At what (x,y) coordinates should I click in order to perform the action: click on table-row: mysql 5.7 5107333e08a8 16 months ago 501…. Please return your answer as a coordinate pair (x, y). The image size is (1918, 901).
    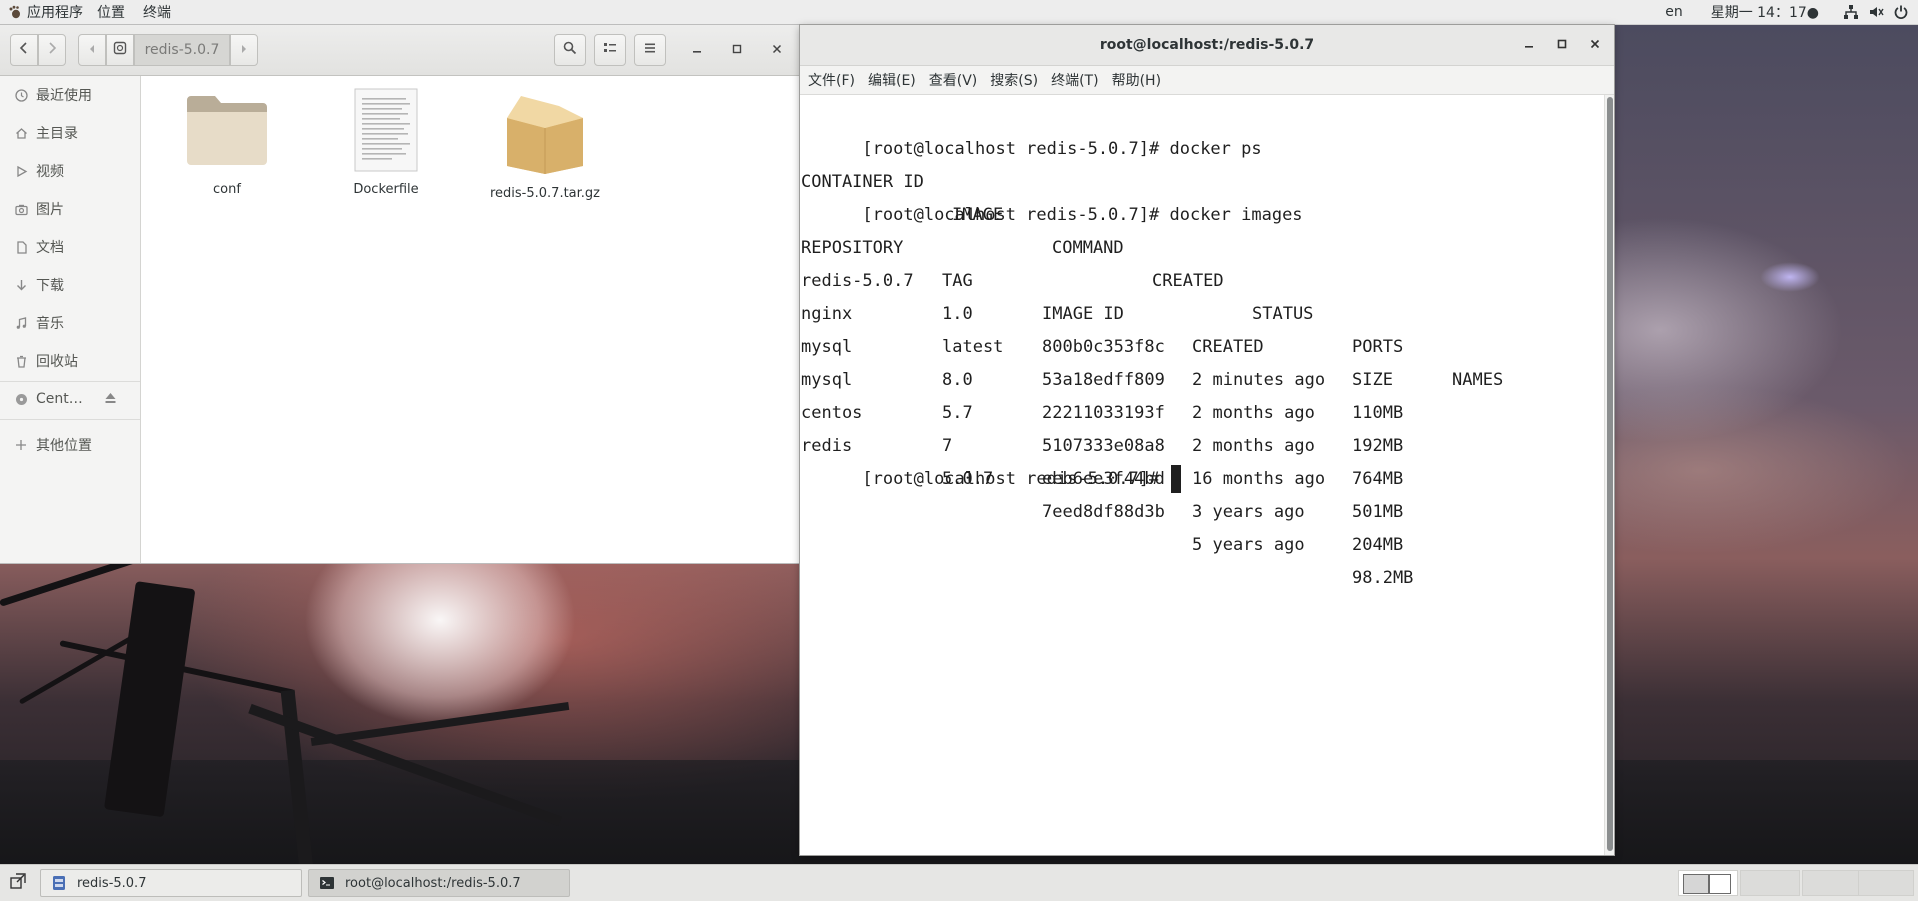
    Looking at the image, I should click on (1201, 426).